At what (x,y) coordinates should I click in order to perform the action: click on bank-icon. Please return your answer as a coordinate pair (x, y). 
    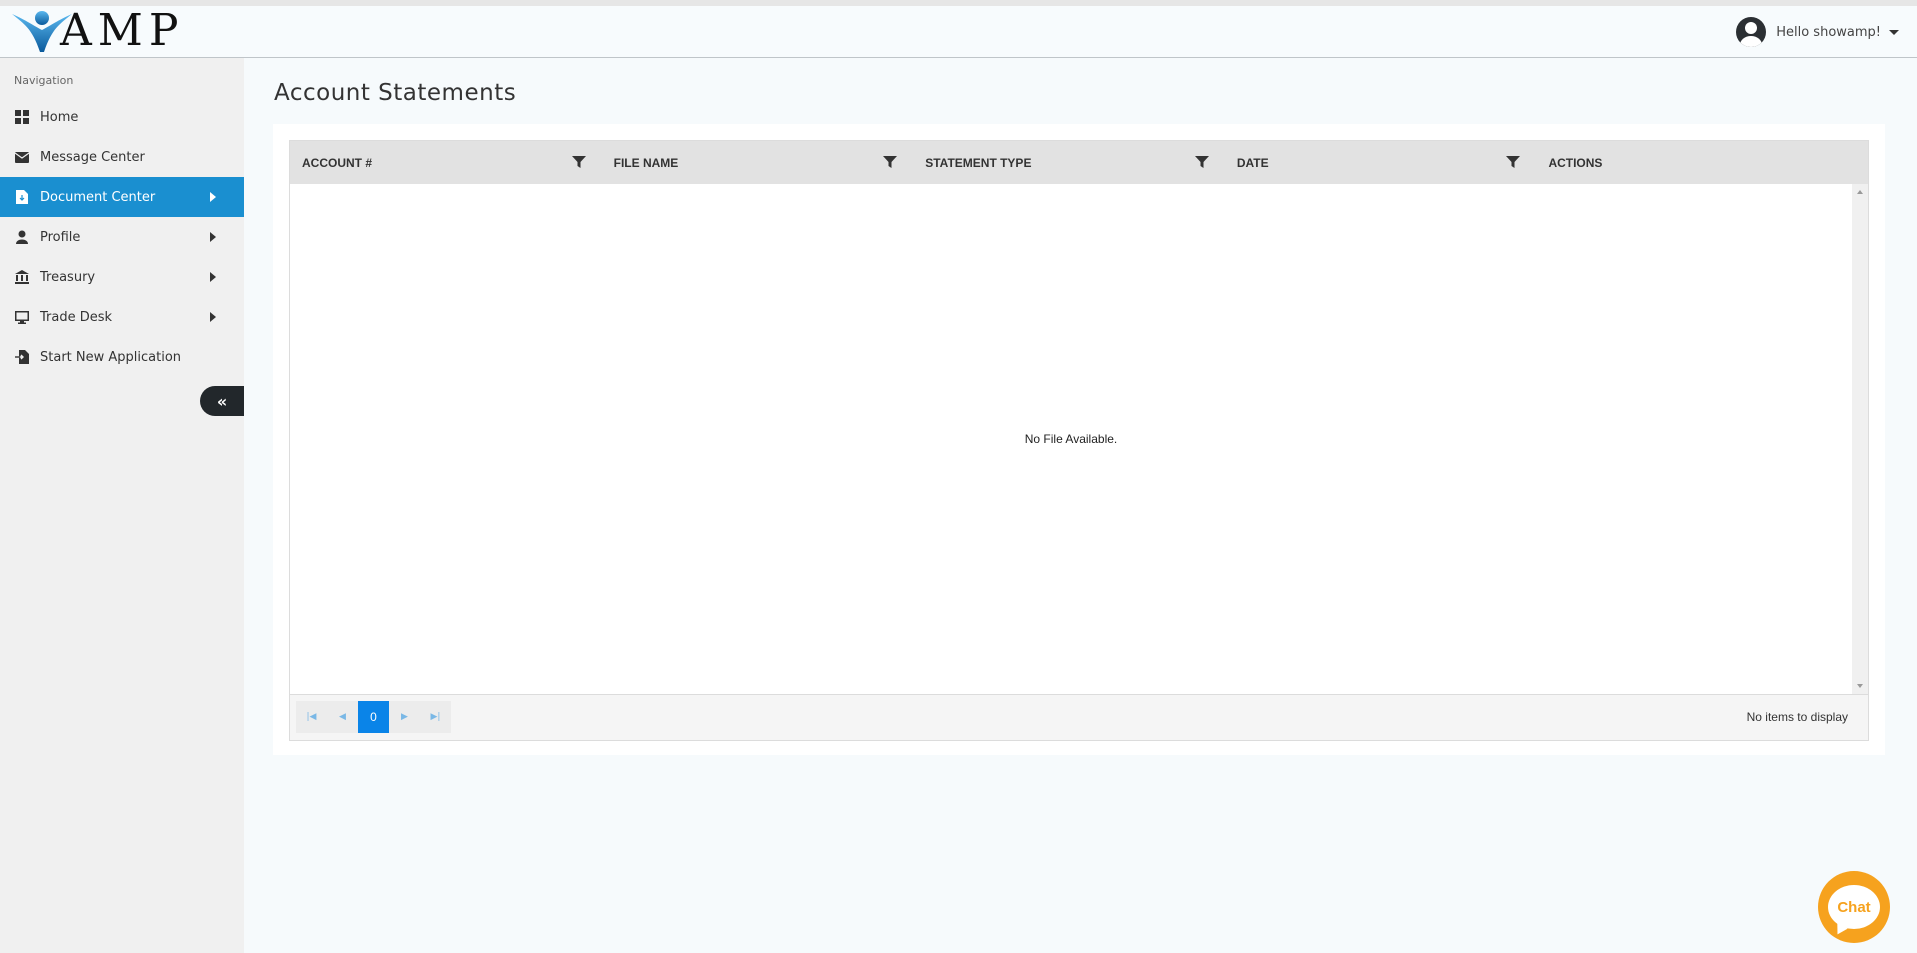
    Looking at the image, I should click on (22, 277).